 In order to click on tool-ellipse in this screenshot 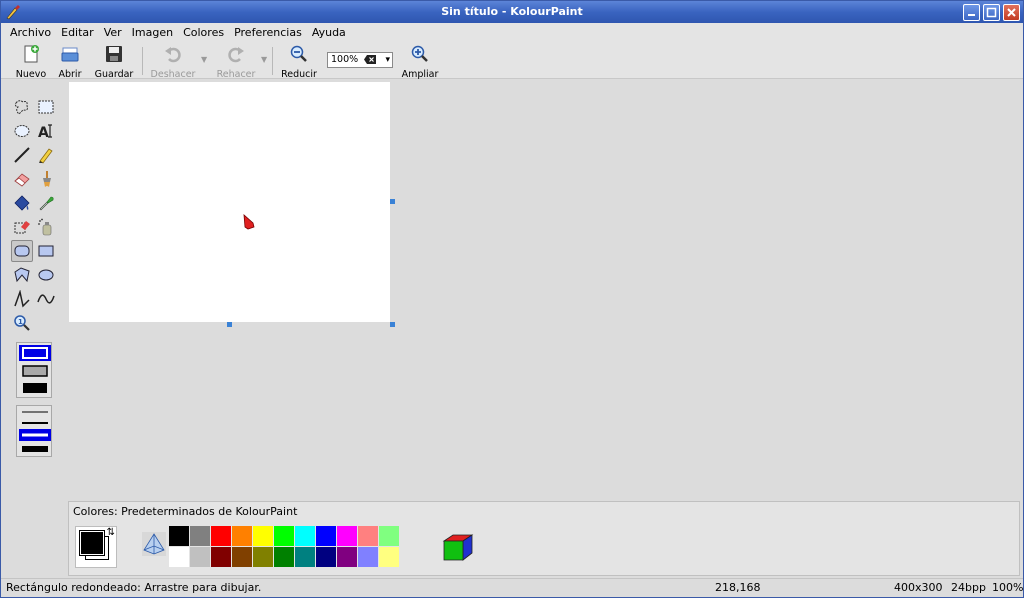, I will do `click(46, 275)`.